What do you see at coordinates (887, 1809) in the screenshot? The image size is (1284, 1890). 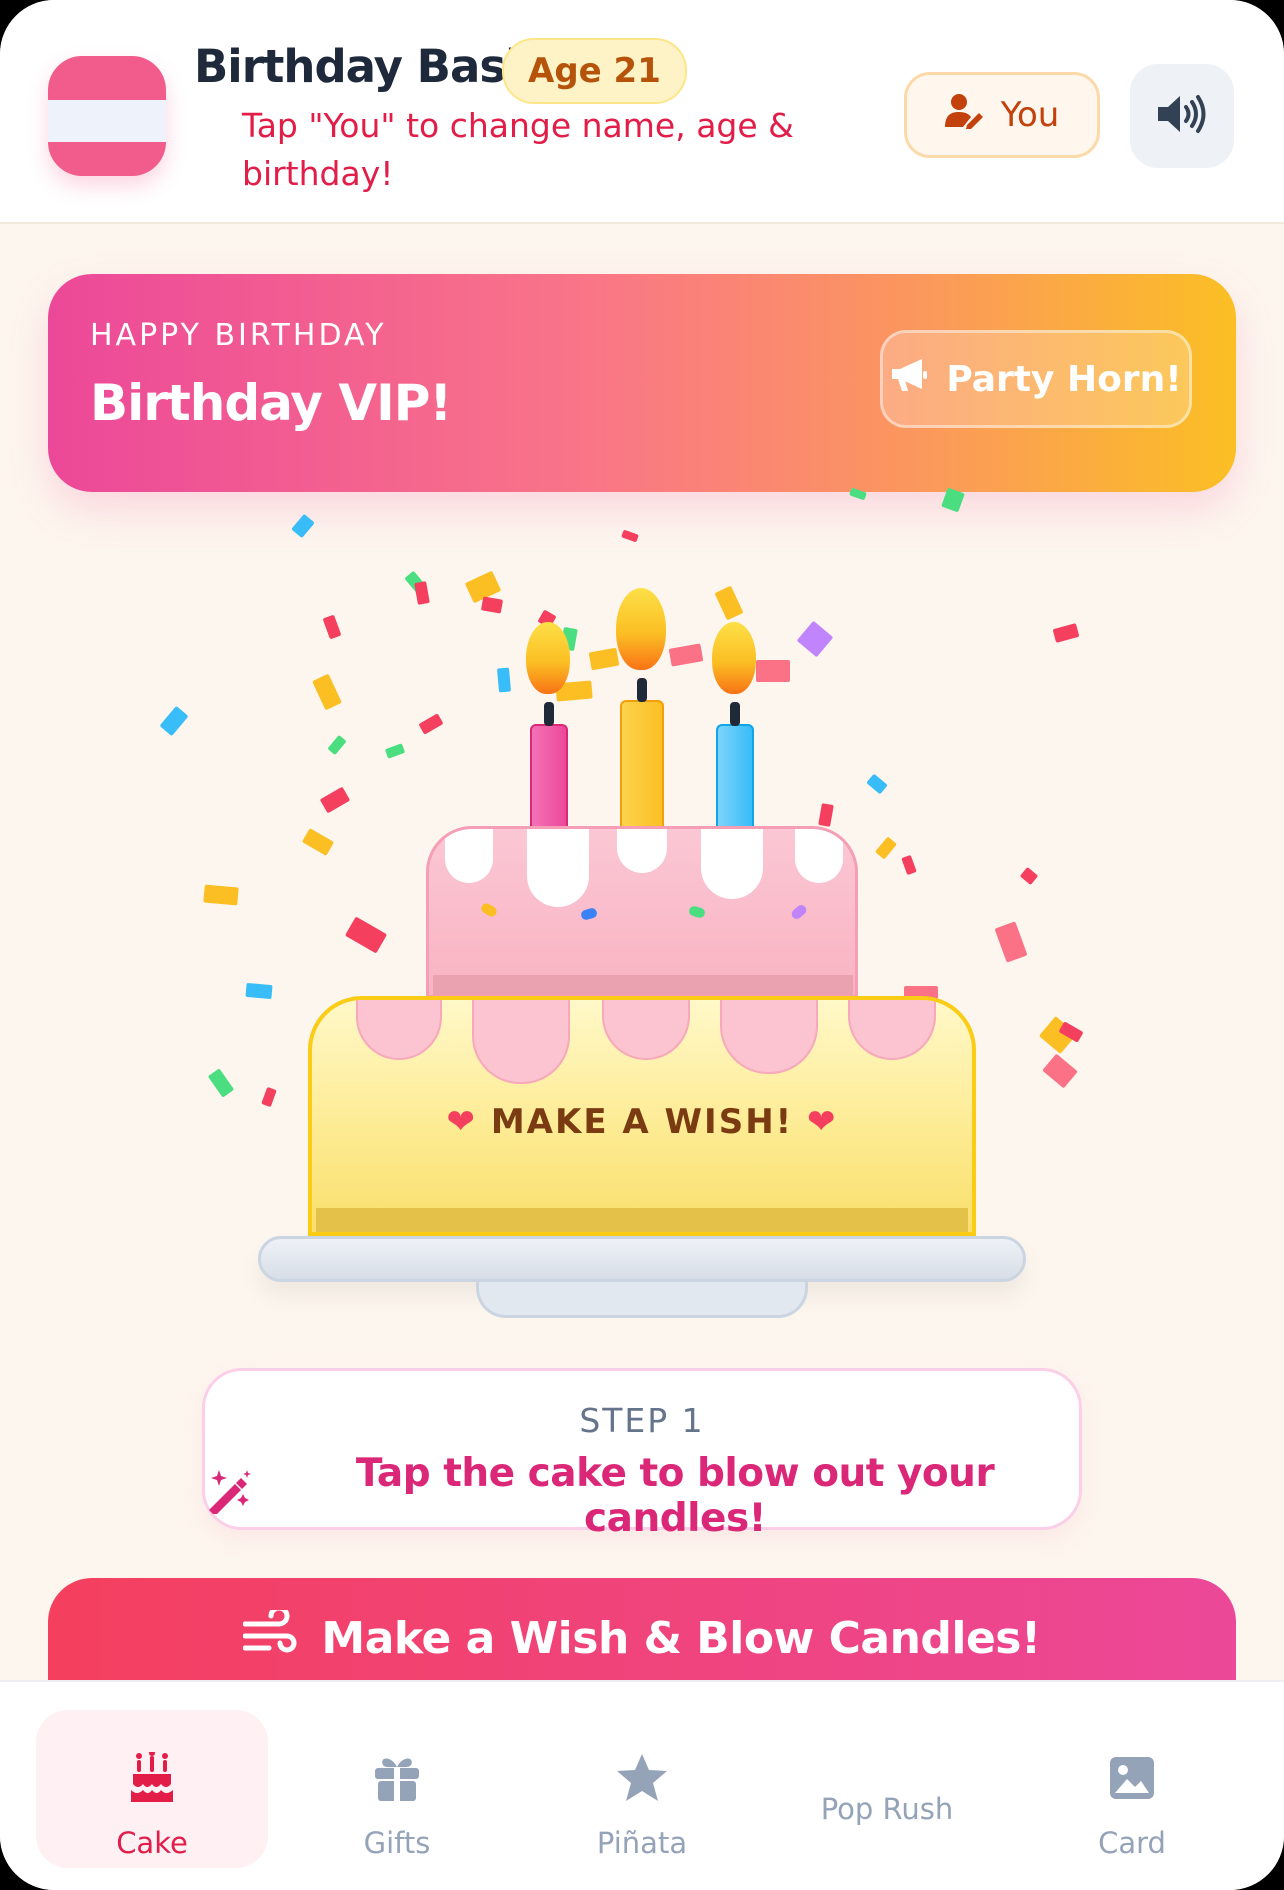 I see `nav-tab-label: Pop Rush` at bounding box center [887, 1809].